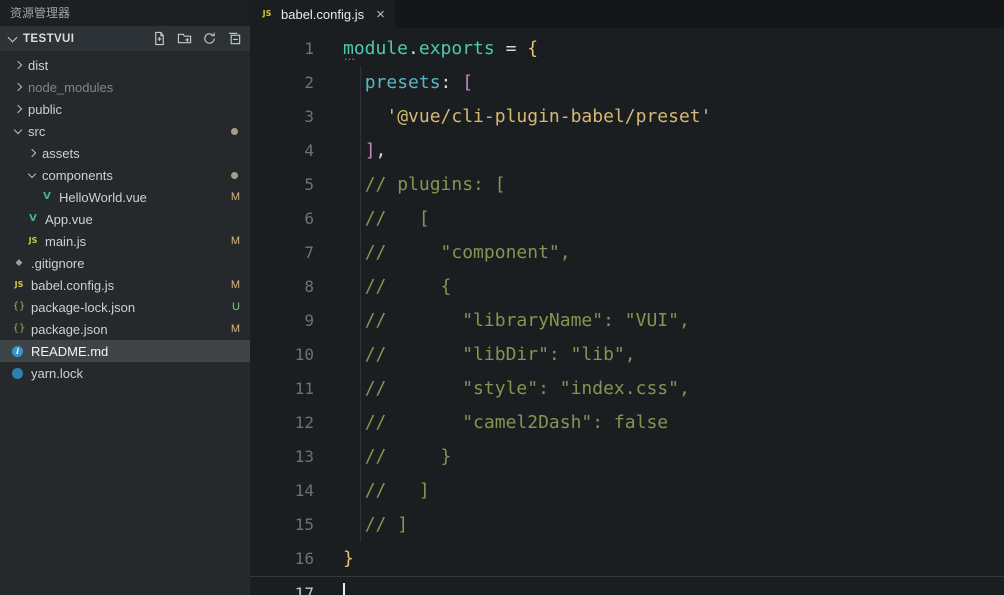 Image resolution: width=1004 pixels, height=595 pixels. I want to click on tree-item-components: components, so click(125, 175).